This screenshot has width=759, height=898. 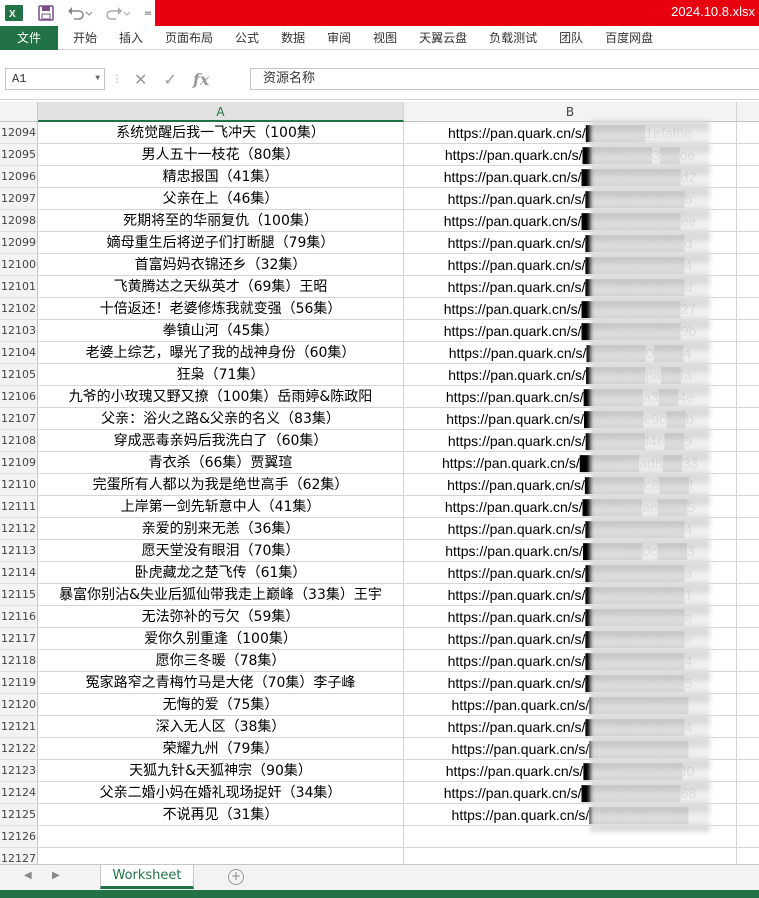 I want to click on cell-resource-name: 无悔的爱（75集）, so click(x=221, y=705).